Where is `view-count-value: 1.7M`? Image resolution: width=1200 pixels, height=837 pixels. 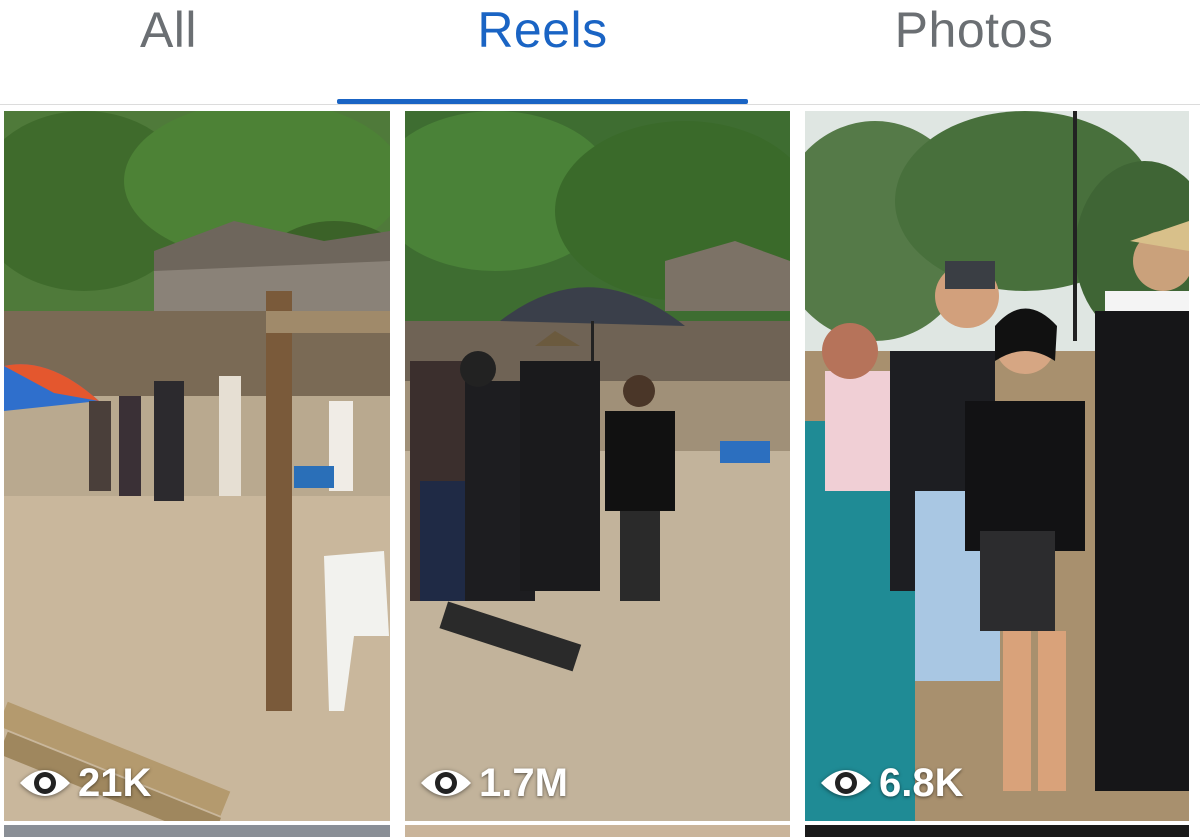 view-count-value: 1.7M is located at coordinates (523, 783).